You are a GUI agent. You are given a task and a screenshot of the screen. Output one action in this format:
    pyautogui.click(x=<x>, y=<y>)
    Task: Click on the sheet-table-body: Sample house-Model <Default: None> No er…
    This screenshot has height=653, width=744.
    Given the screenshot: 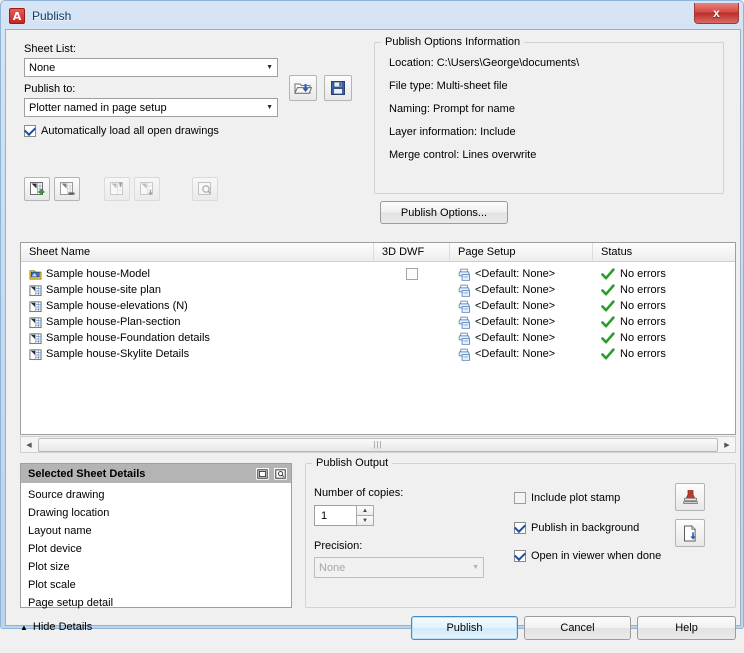 What is the action you would take?
    pyautogui.click(x=378, y=312)
    